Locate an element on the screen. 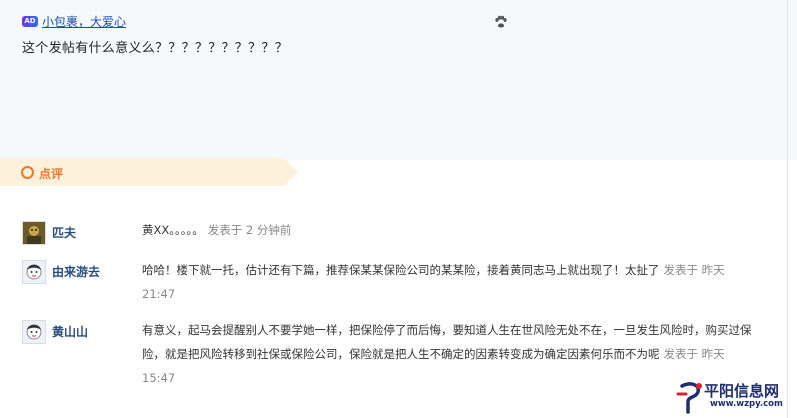 This screenshot has width=797, height=418. comment-section-title: 点评 is located at coordinates (51, 174).